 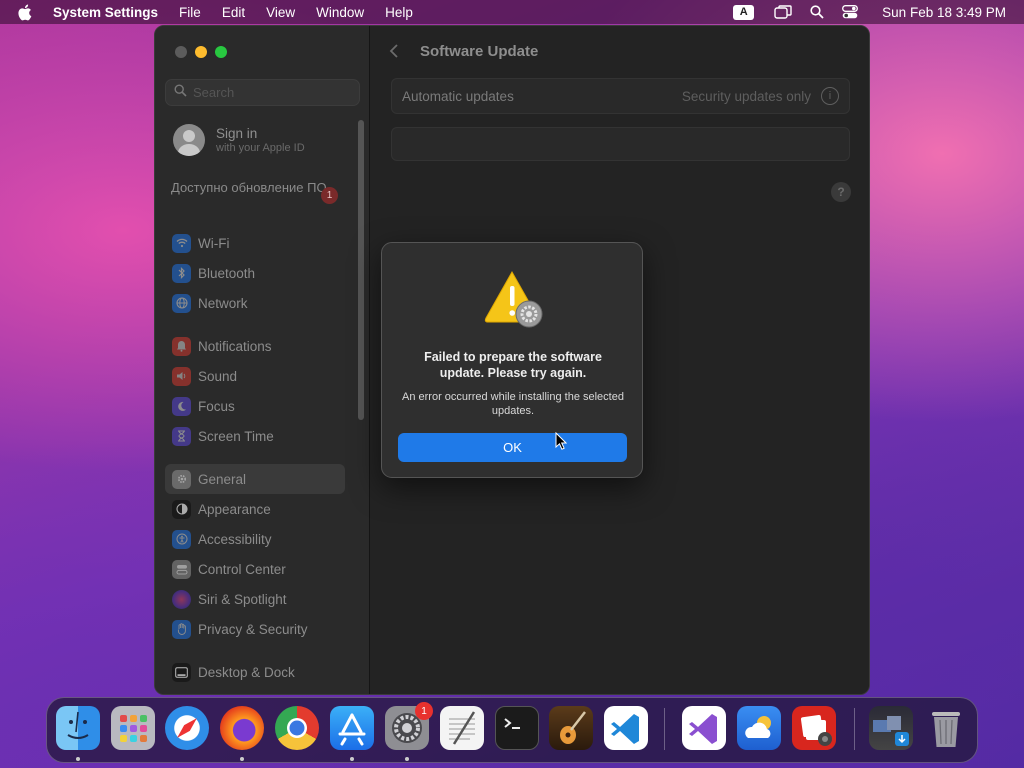 What do you see at coordinates (187, 728) in the screenshot?
I see `safari-icon` at bounding box center [187, 728].